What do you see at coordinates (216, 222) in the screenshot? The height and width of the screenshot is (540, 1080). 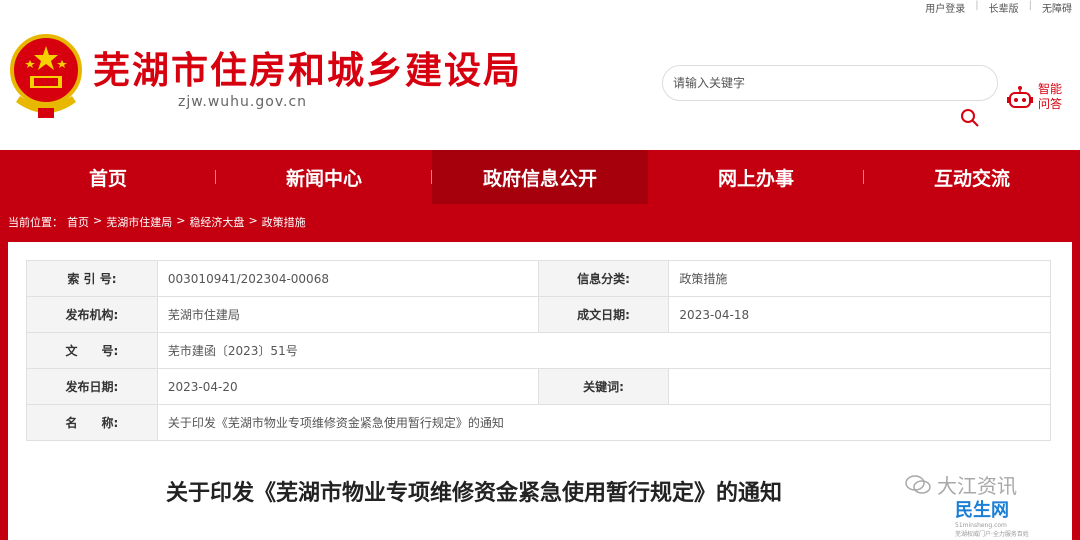 I see `breadcrumb-economy: 稳经济大盘` at bounding box center [216, 222].